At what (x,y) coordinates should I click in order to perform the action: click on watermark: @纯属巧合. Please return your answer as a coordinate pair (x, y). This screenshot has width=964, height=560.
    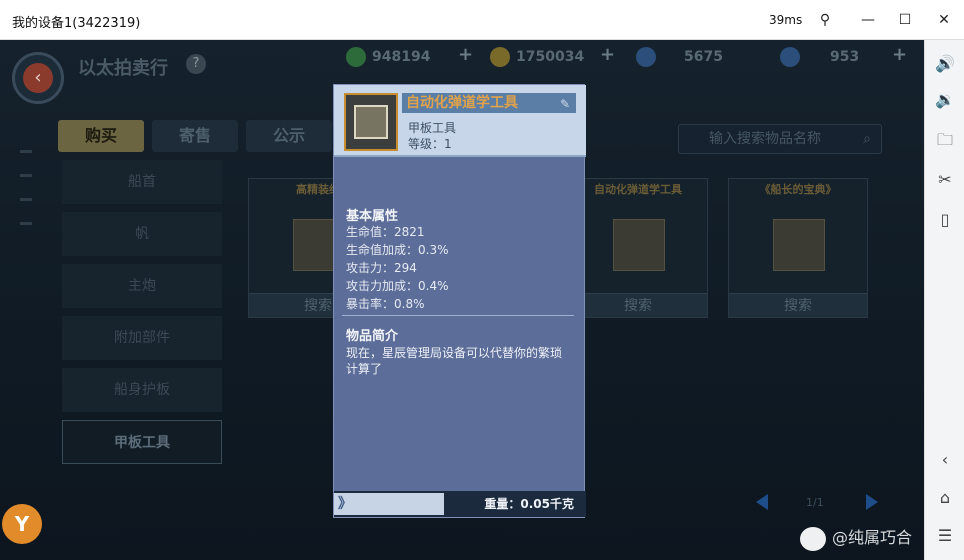
    Looking at the image, I should click on (856, 537).